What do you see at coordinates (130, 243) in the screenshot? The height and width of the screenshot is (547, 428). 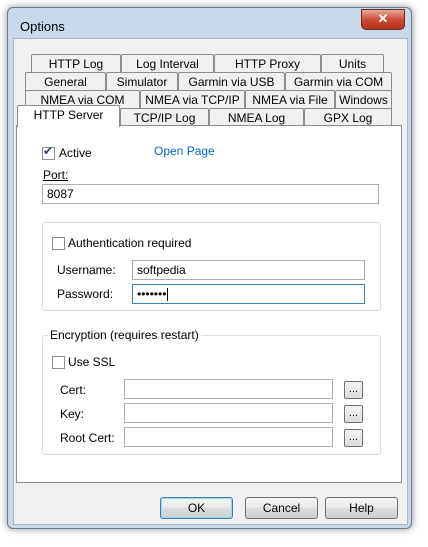 I see `authentication-label: Authentication required` at bounding box center [130, 243].